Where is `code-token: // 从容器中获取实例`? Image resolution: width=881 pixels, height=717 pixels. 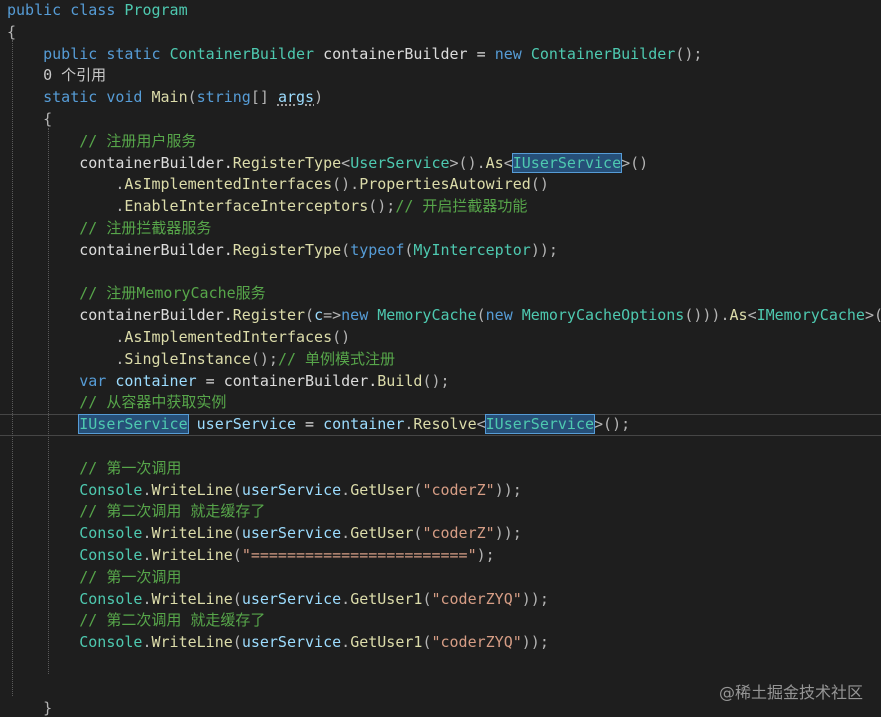
code-token: // 从容器中获取实例 is located at coordinates (117, 402).